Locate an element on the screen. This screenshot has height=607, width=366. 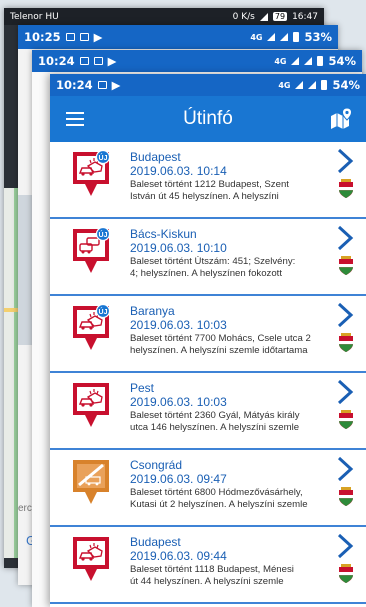
incident-region: Bács-Kiskun is located at coordinates (163, 234).